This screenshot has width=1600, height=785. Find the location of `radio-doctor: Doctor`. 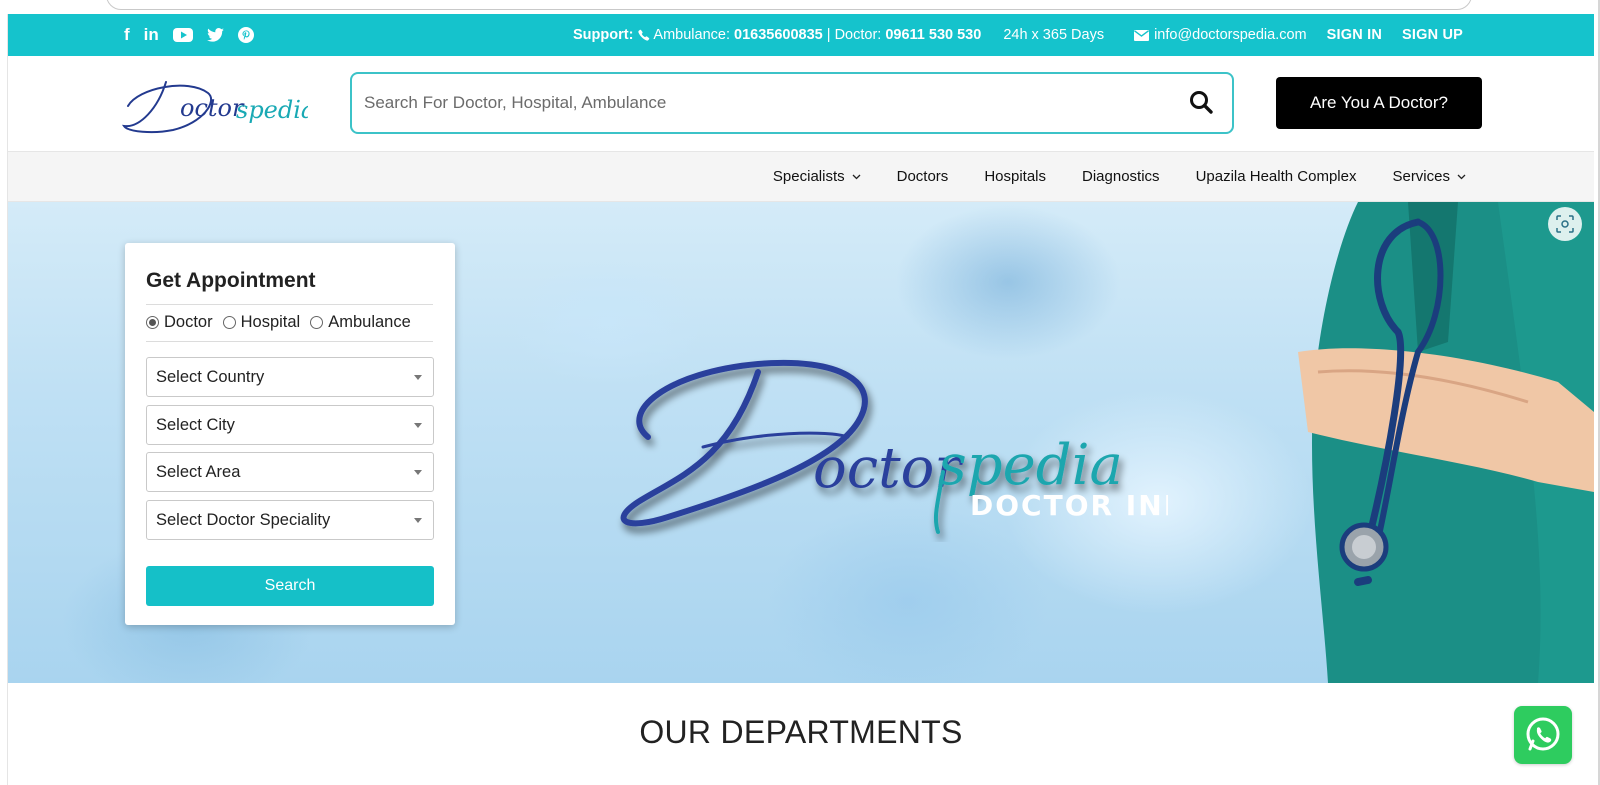

radio-doctor: Doctor is located at coordinates (179, 322).